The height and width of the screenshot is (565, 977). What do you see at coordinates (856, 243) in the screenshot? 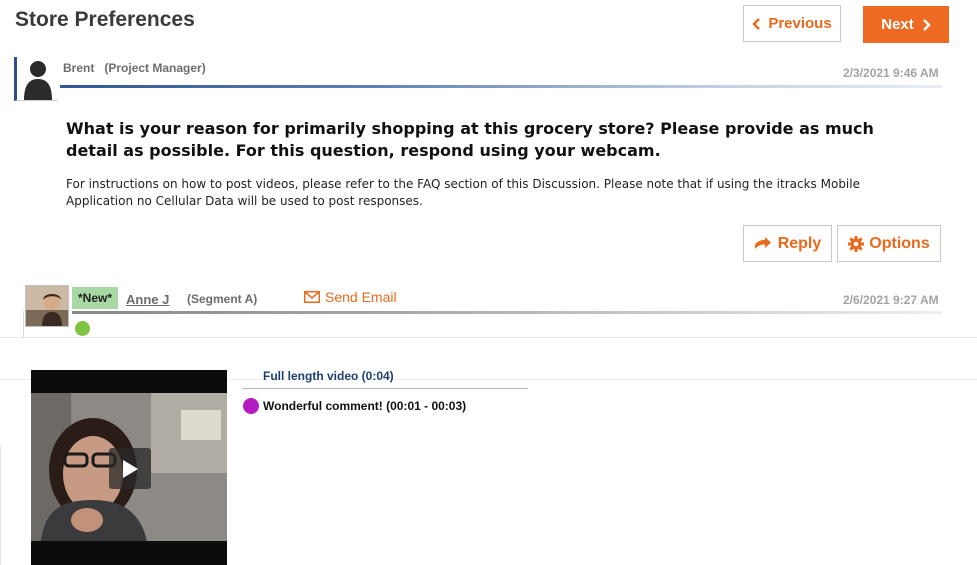
I see `gear-icon` at bounding box center [856, 243].